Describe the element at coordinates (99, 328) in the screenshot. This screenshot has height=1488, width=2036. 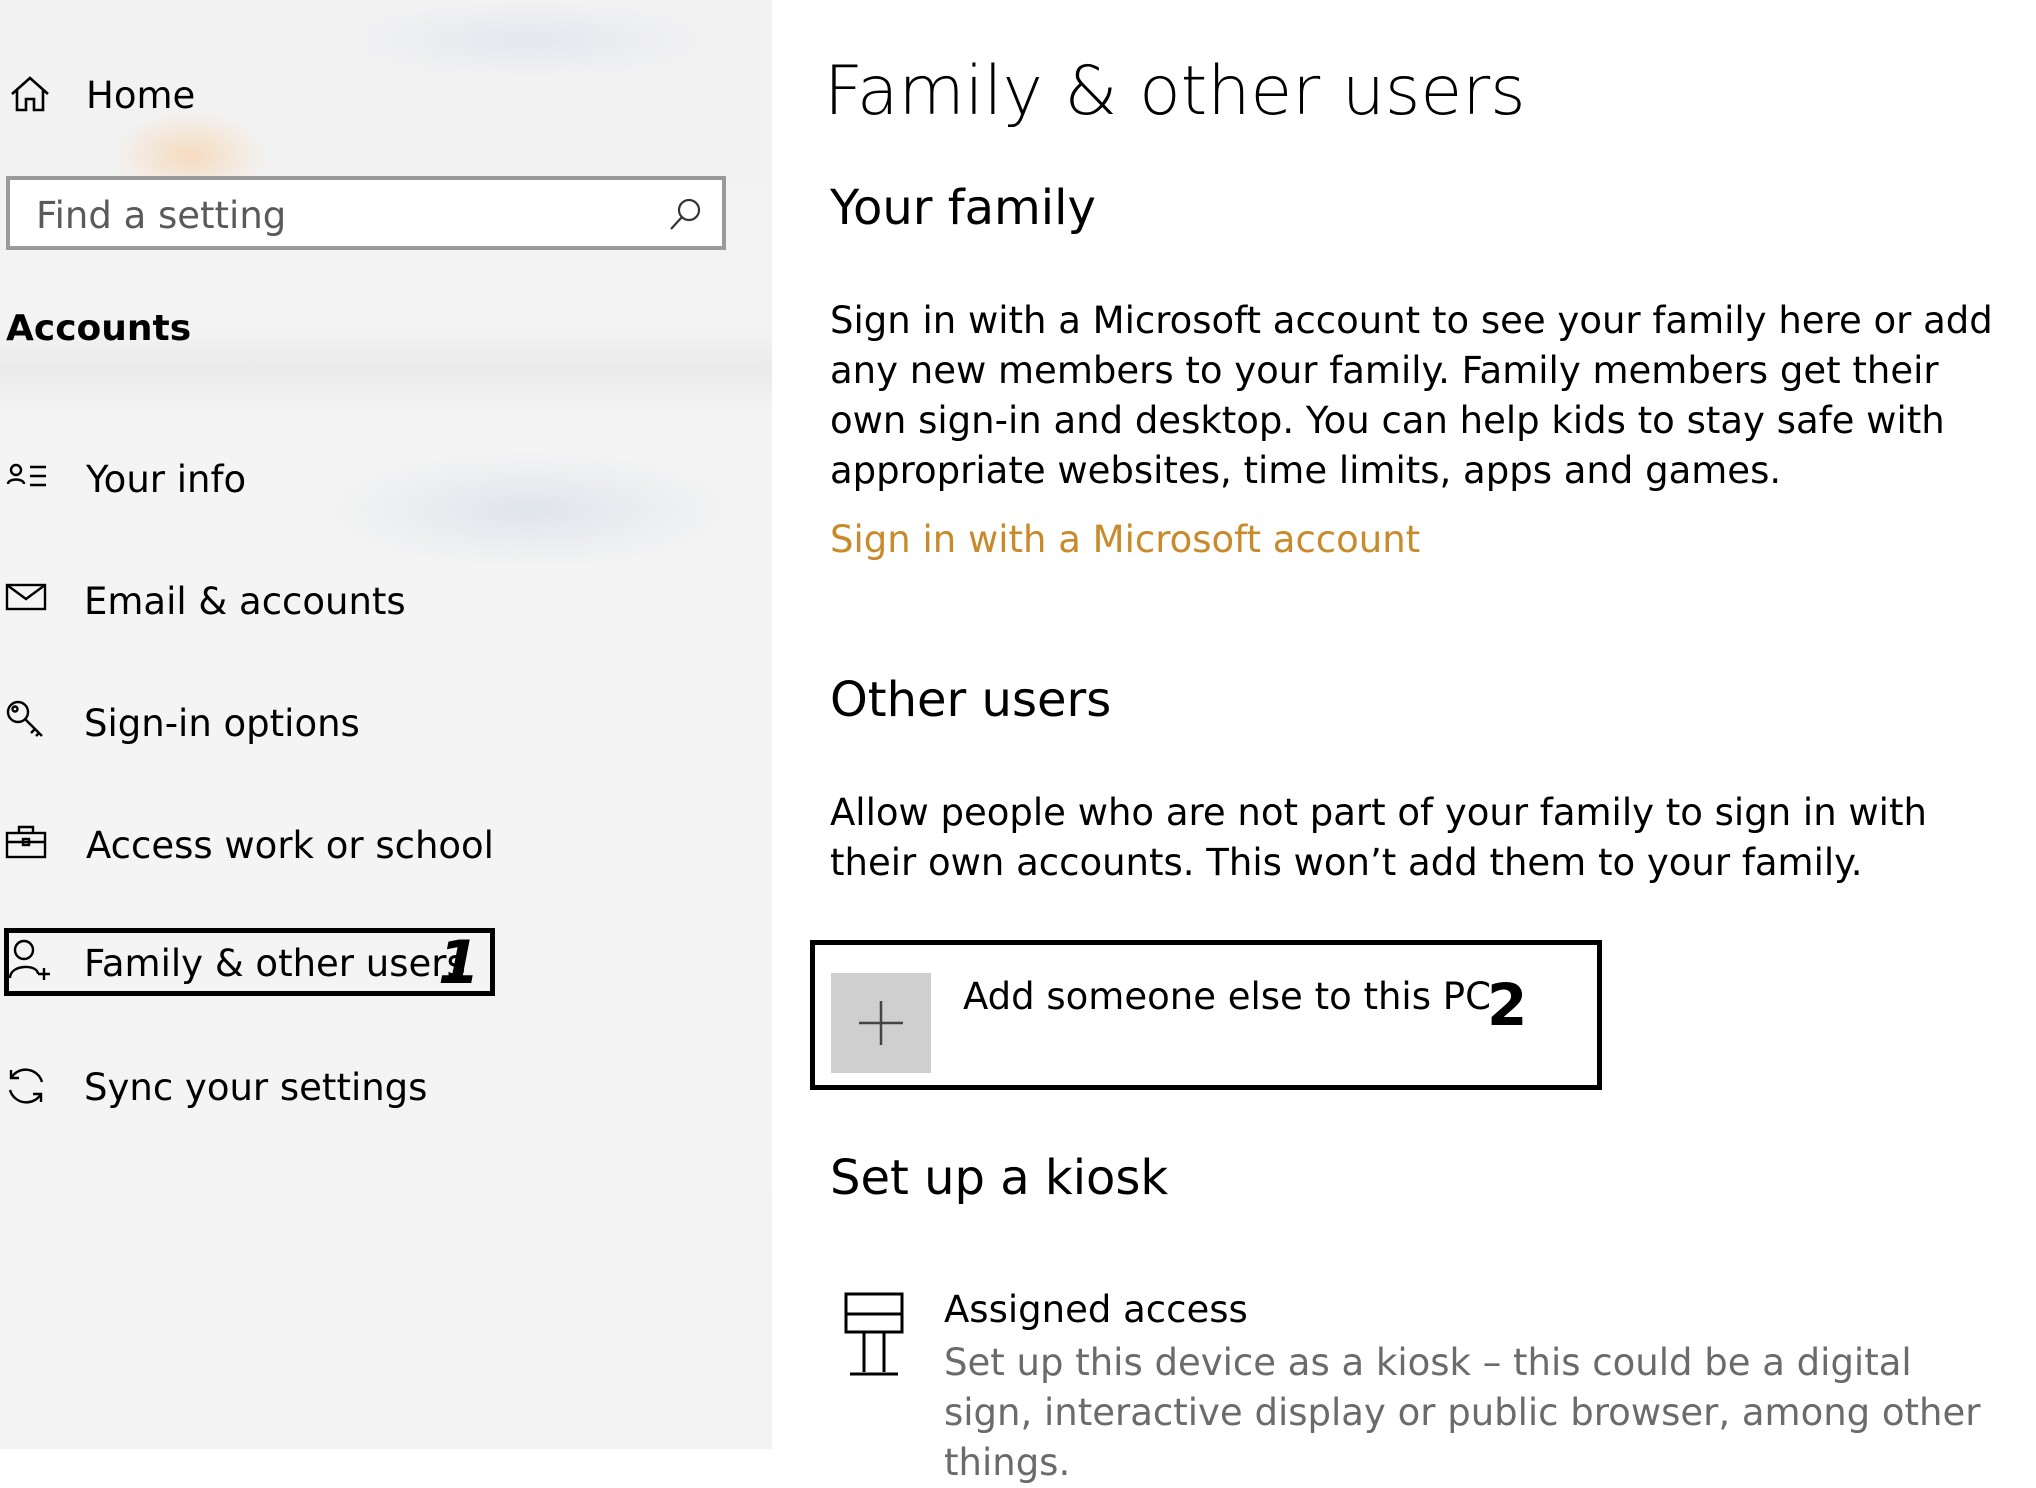
I see `section-title: Accounts` at that location.